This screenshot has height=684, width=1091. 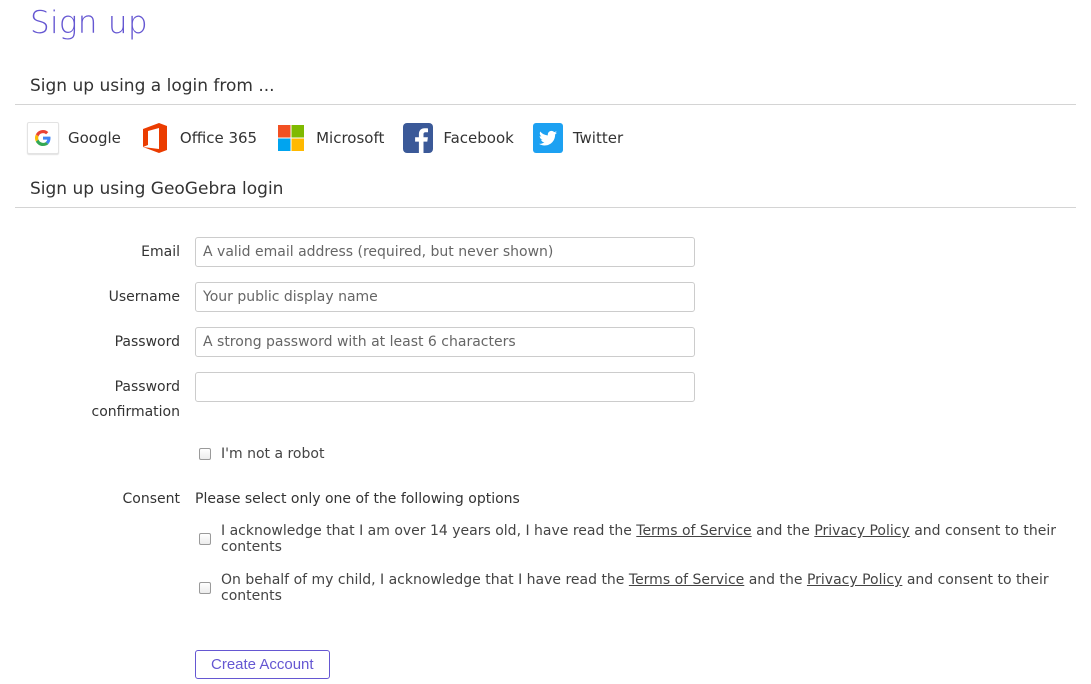 I want to click on office-365-login-button: Office 365, so click(x=198, y=138).